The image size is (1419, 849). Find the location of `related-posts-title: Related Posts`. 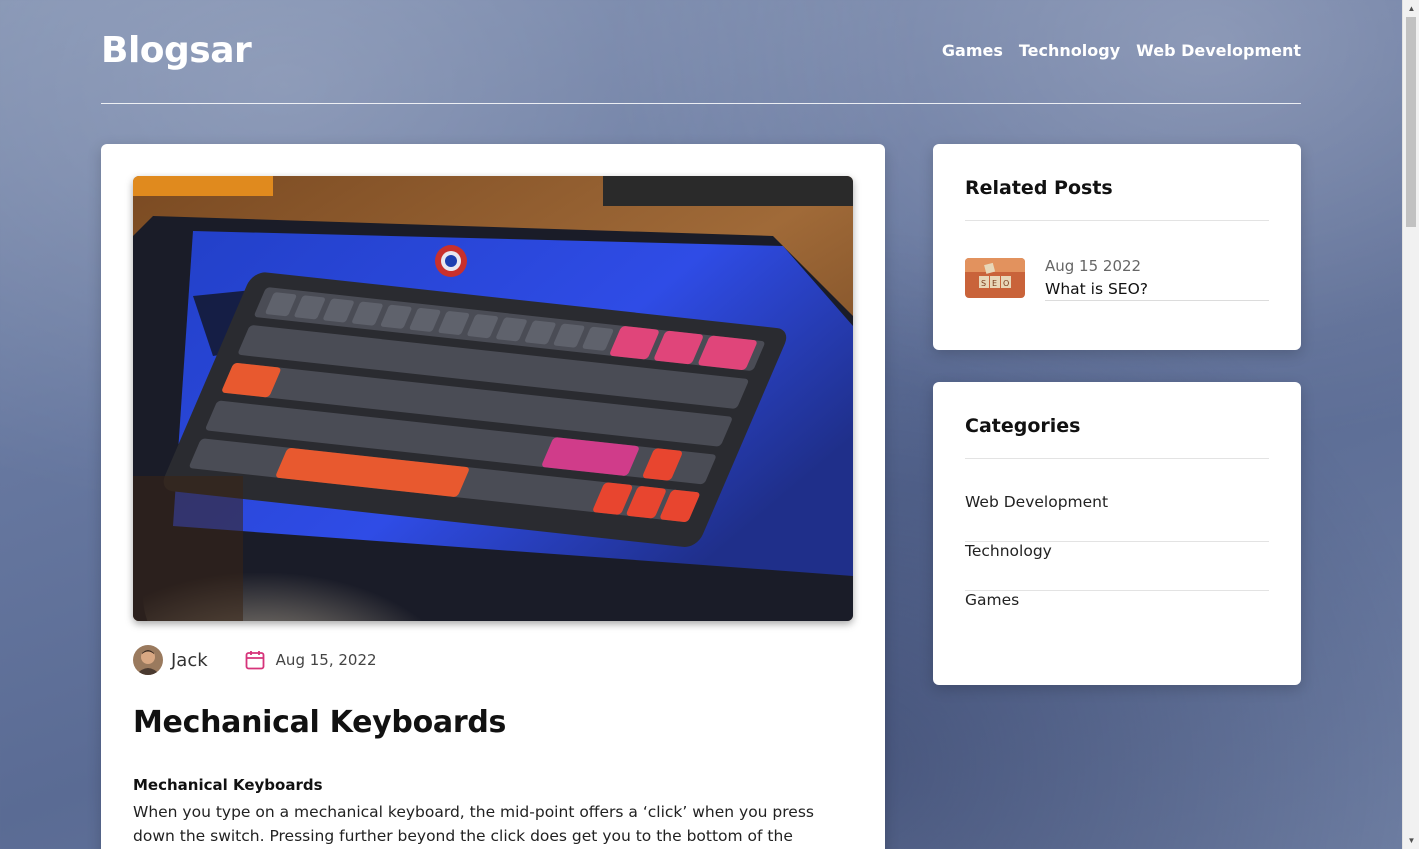

related-posts-title: Related Posts is located at coordinates (1039, 188).